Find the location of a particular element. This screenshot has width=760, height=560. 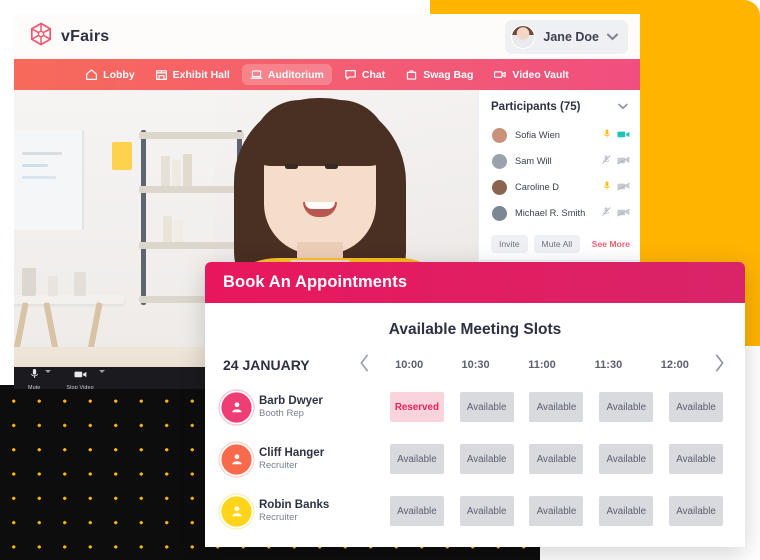

brand: vFairs is located at coordinates (69, 36).